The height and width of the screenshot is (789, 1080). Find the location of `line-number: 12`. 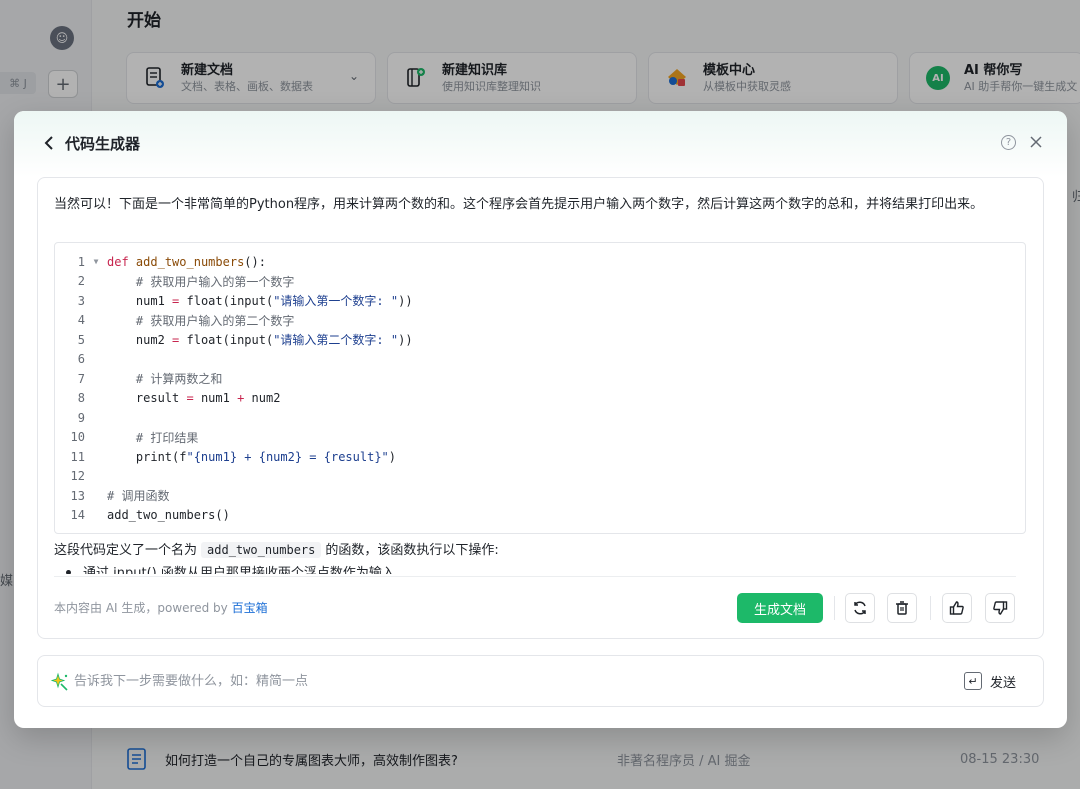

line-number: 12 is located at coordinates (77, 476).